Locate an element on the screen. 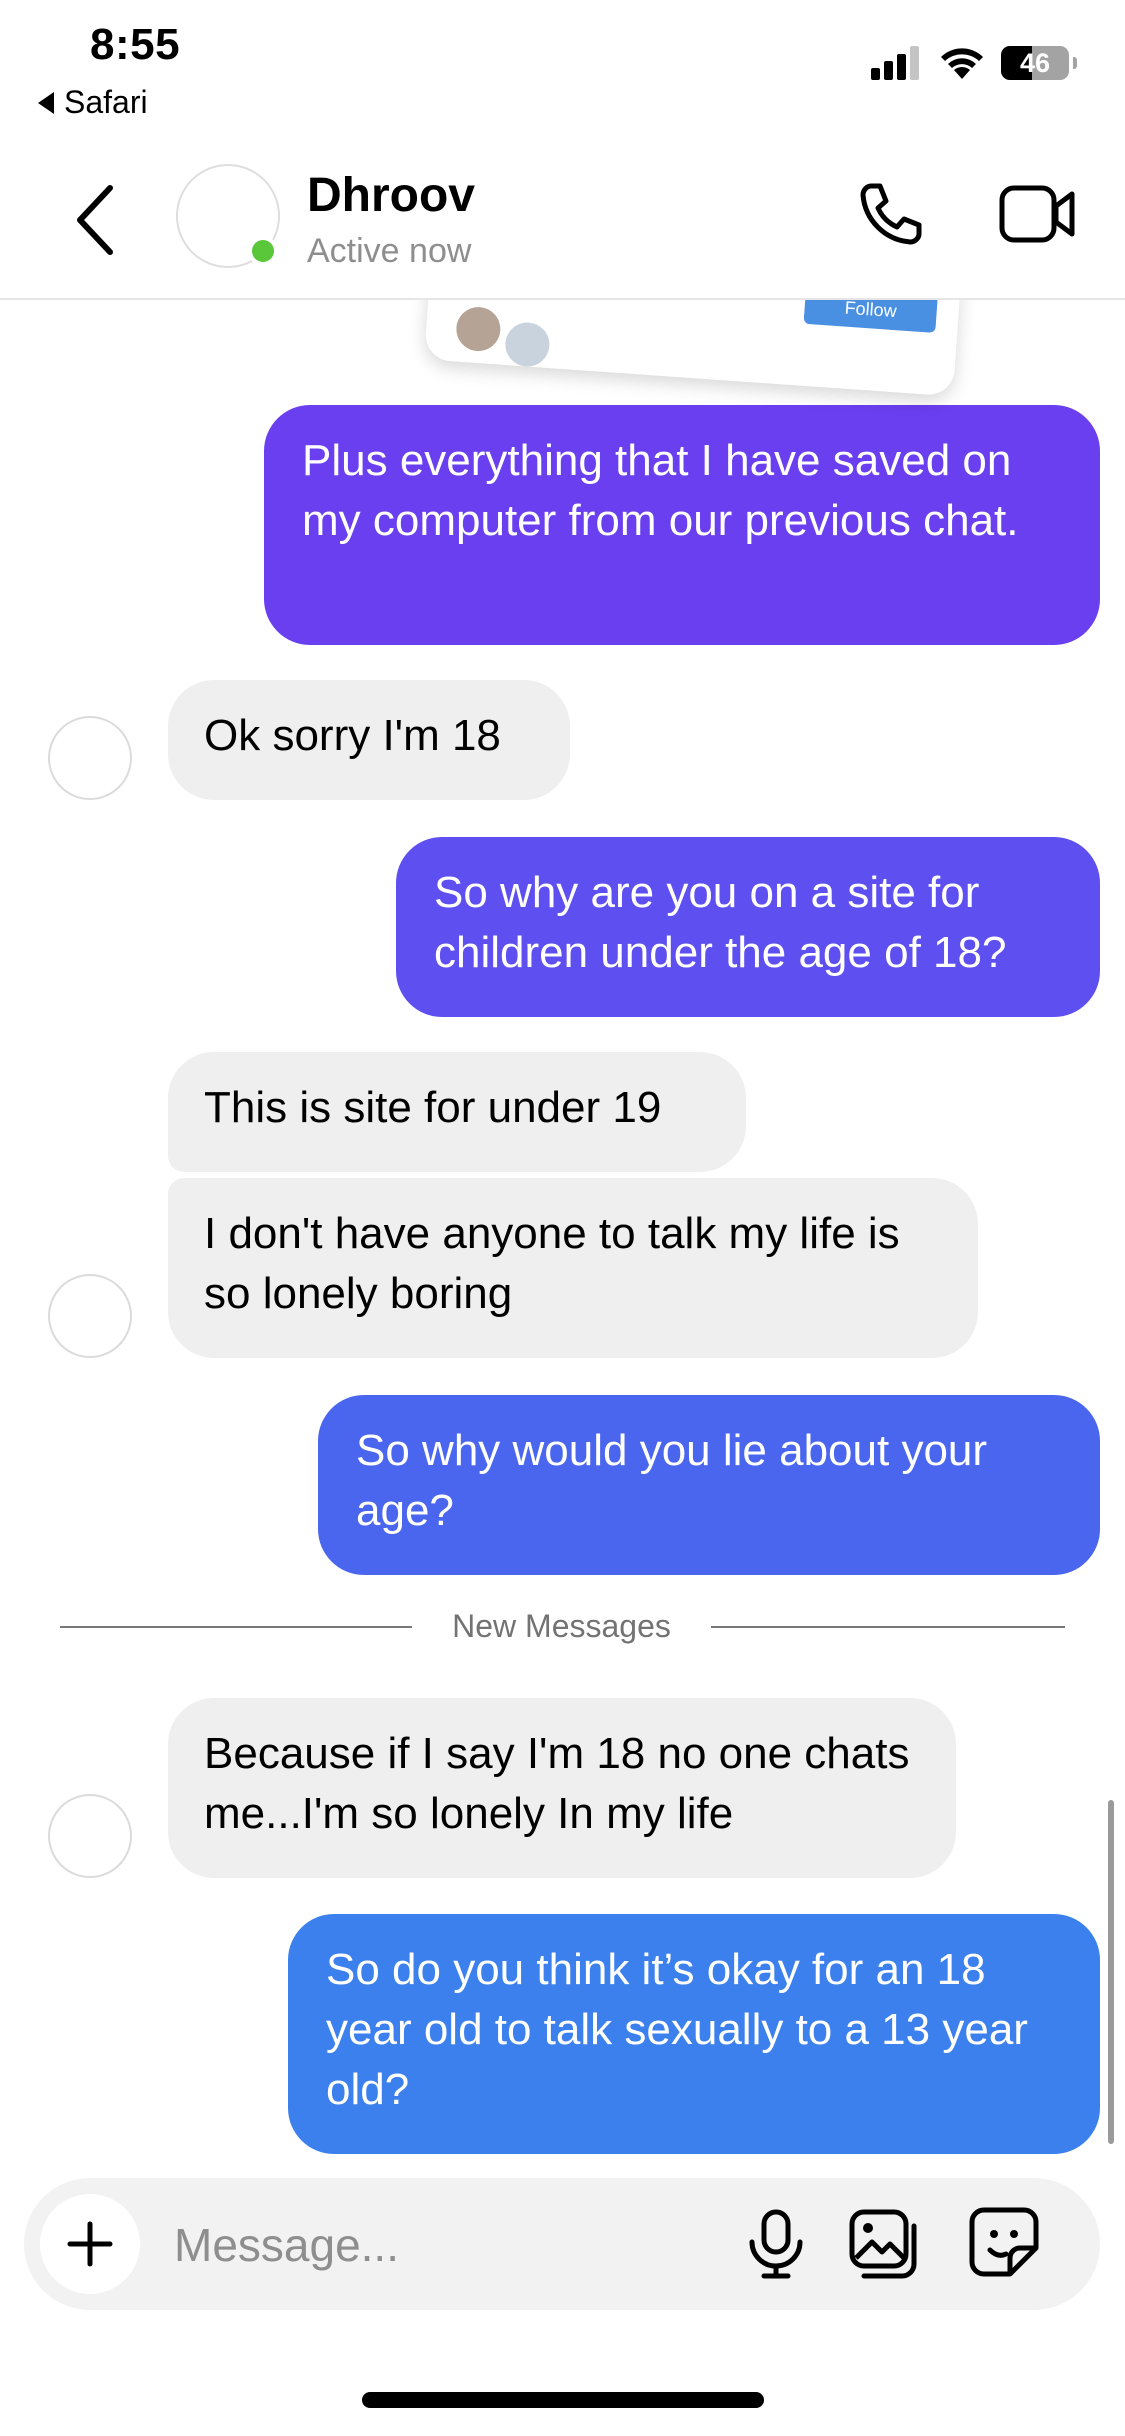 This screenshot has width=1125, height=2436. microphone-icon is located at coordinates (776, 2244).